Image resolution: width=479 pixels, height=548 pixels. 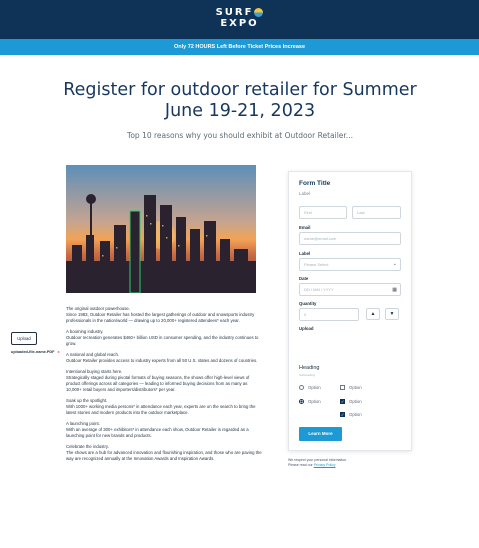 I want to click on page-title-line-1: Register for outdoor retailer for Summer, so click(x=240, y=90).